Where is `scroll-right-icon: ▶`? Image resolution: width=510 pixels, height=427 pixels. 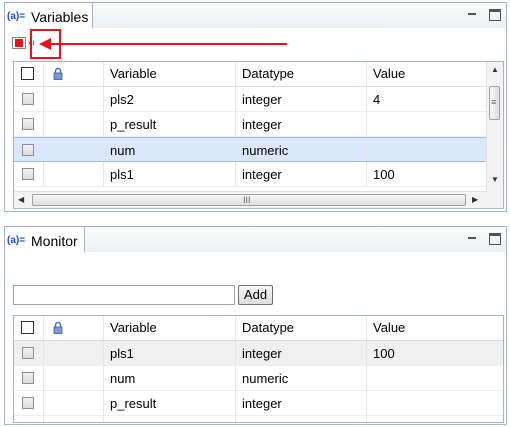
scroll-right-icon: ▶ is located at coordinates (475, 200).